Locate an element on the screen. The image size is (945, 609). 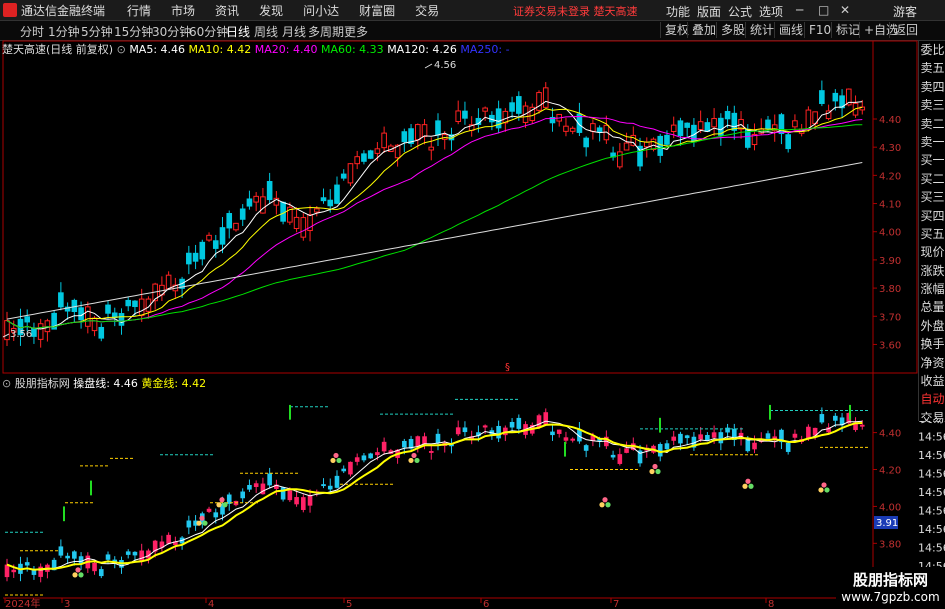
rp-sell4: 卖四 is located at coordinates (932, 87).